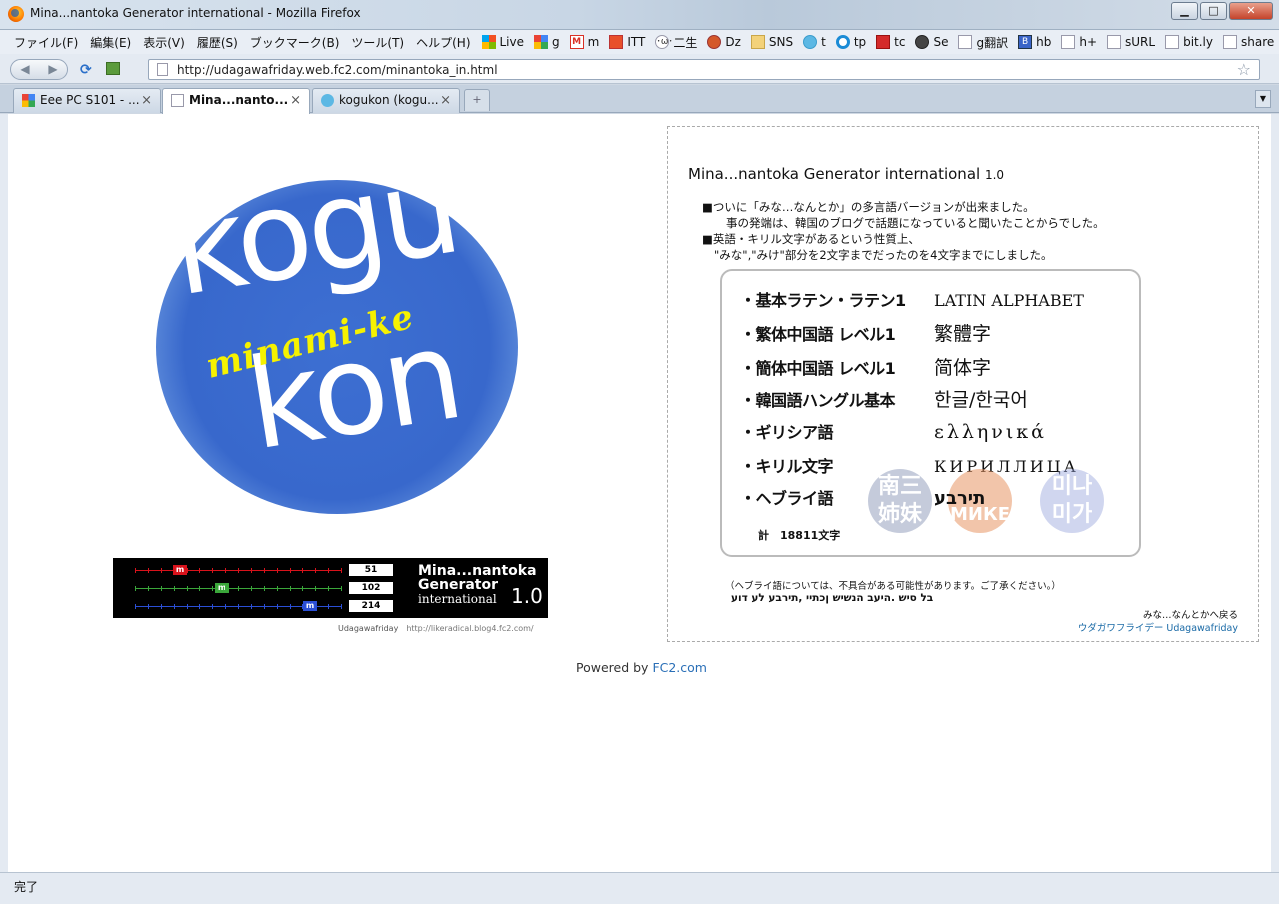  I want to click on slider-value: 214, so click(371, 606).